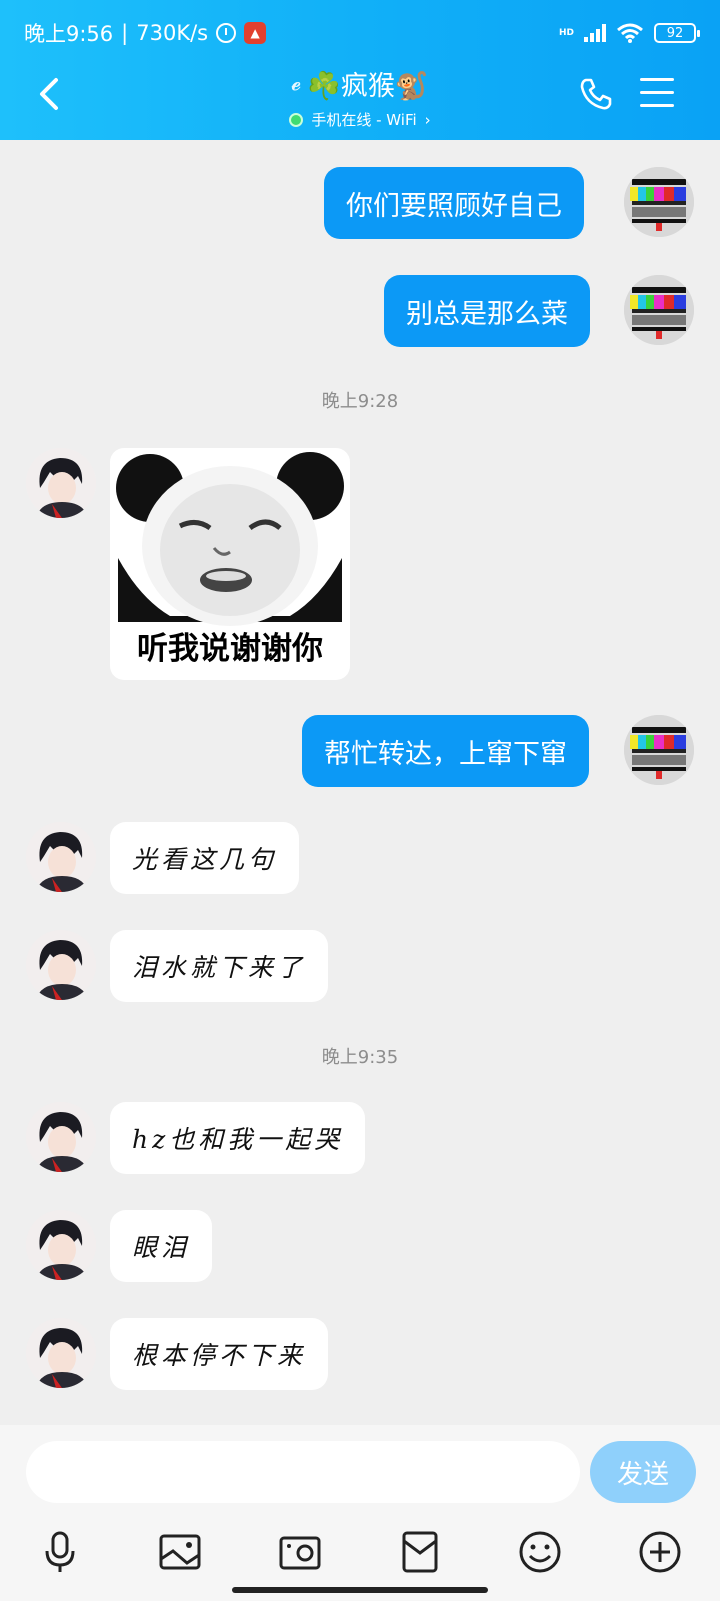 The height and width of the screenshot is (1601, 720). What do you see at coordinates (296, 83) in the screenshot?
I see `ear-icon: 𝓮` at bounding box center [296, 83].